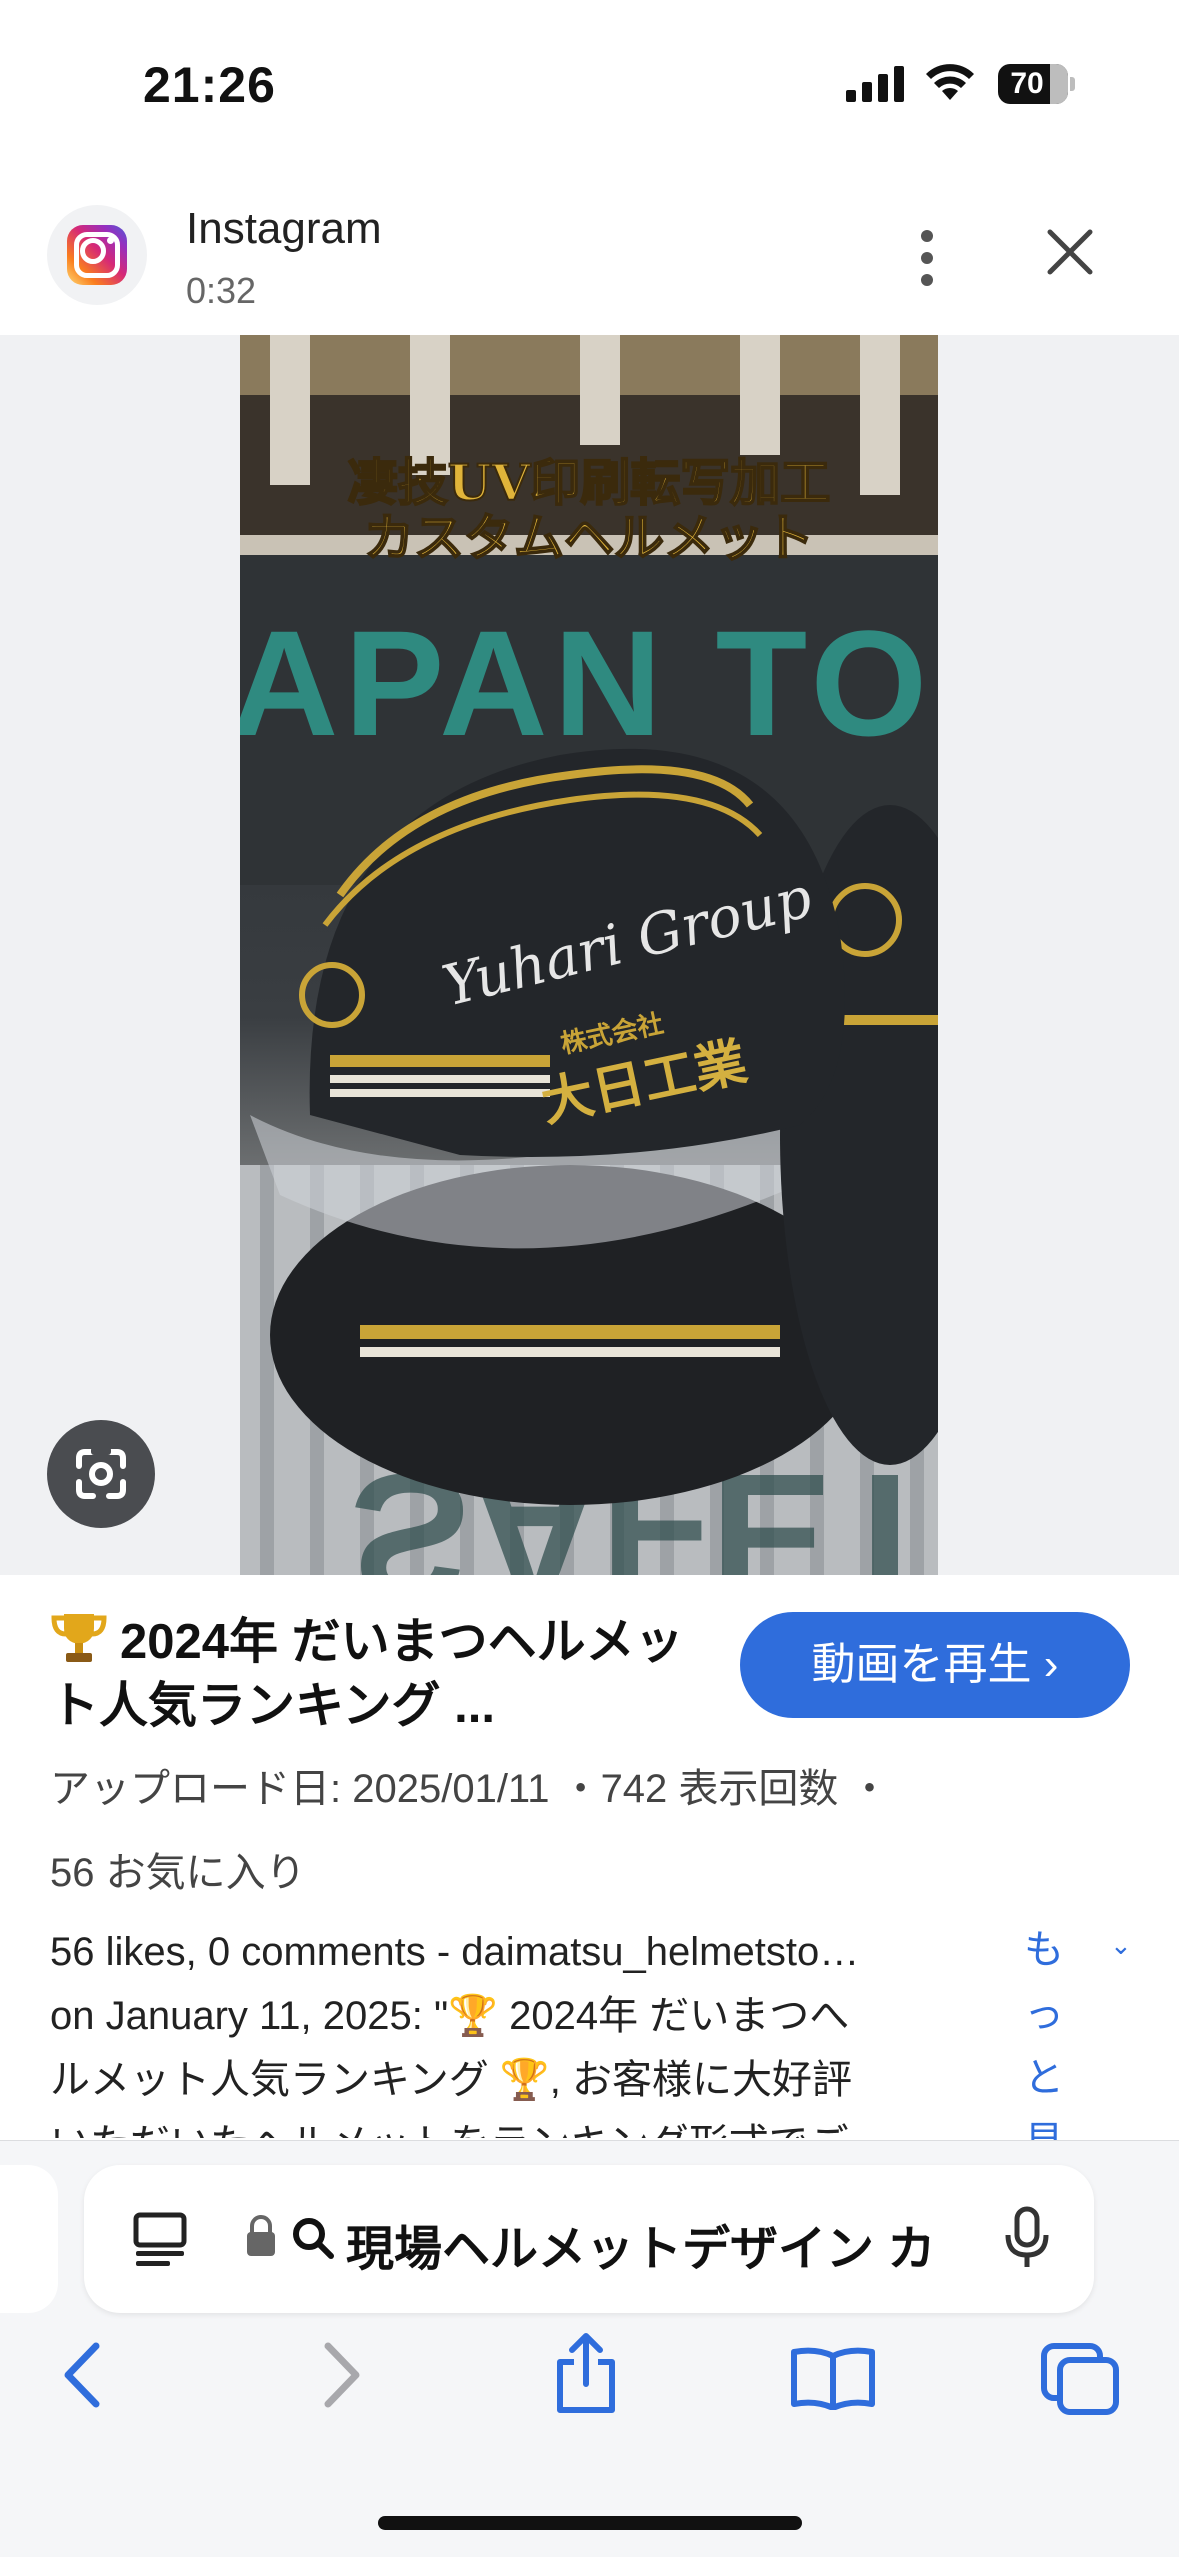  What do you see at coordinates (451, 2080) in the screenshot?
I see `description-line: ルメット人気ランキング 🏆, お客様に大好評` at bounding box center [451, 2080].